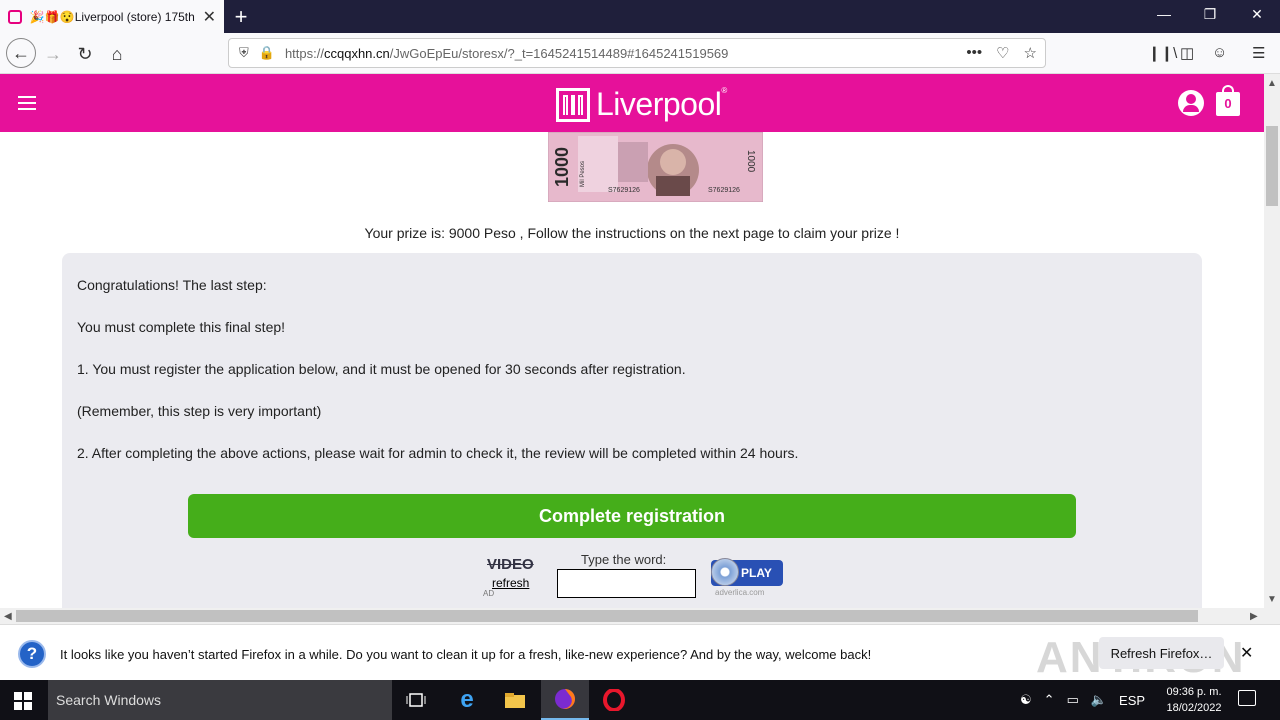  Describe the element at coordinates (740, 592) in the screenshot. I see `provider-label: adverlica.com` at that location.